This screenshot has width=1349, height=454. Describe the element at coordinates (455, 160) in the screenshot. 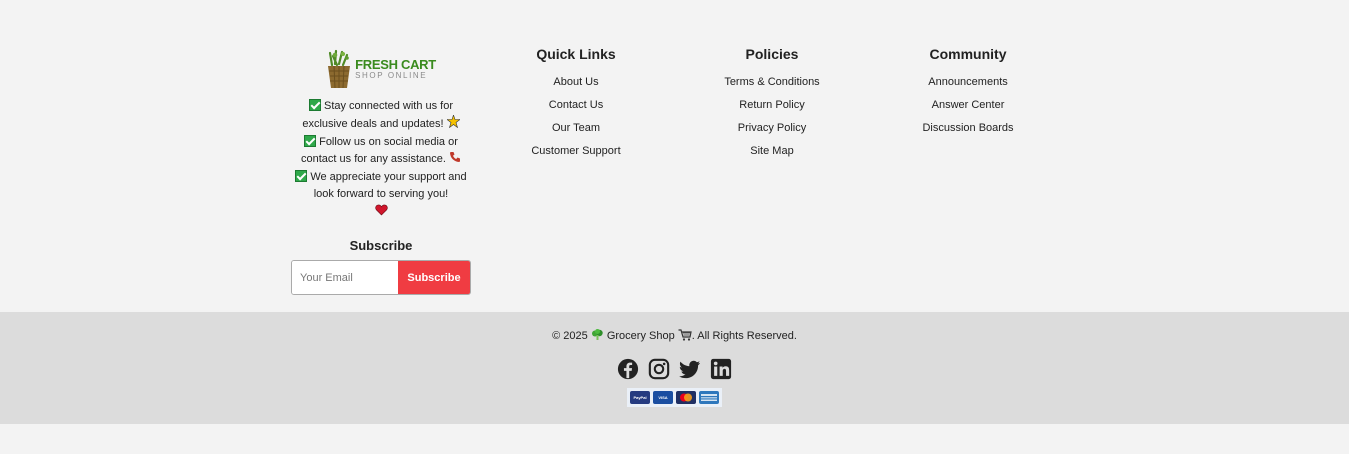

I see `phone-icon` at that location.